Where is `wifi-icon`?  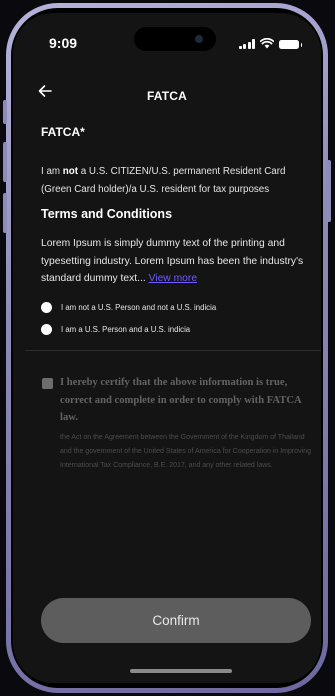
wifi-icon is located at coordinates (267, 43).